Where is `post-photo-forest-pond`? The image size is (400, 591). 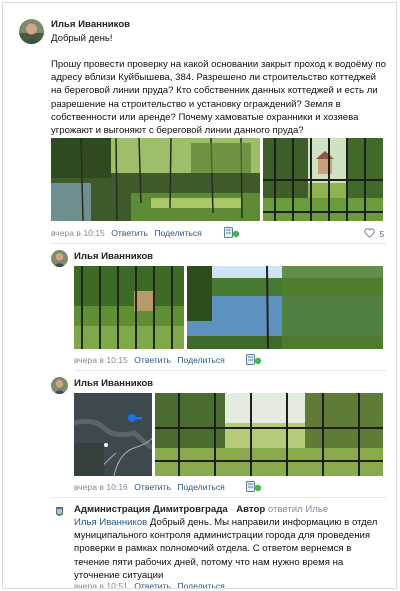
post-photo-forest-pond is located at coordinates (155, 179).